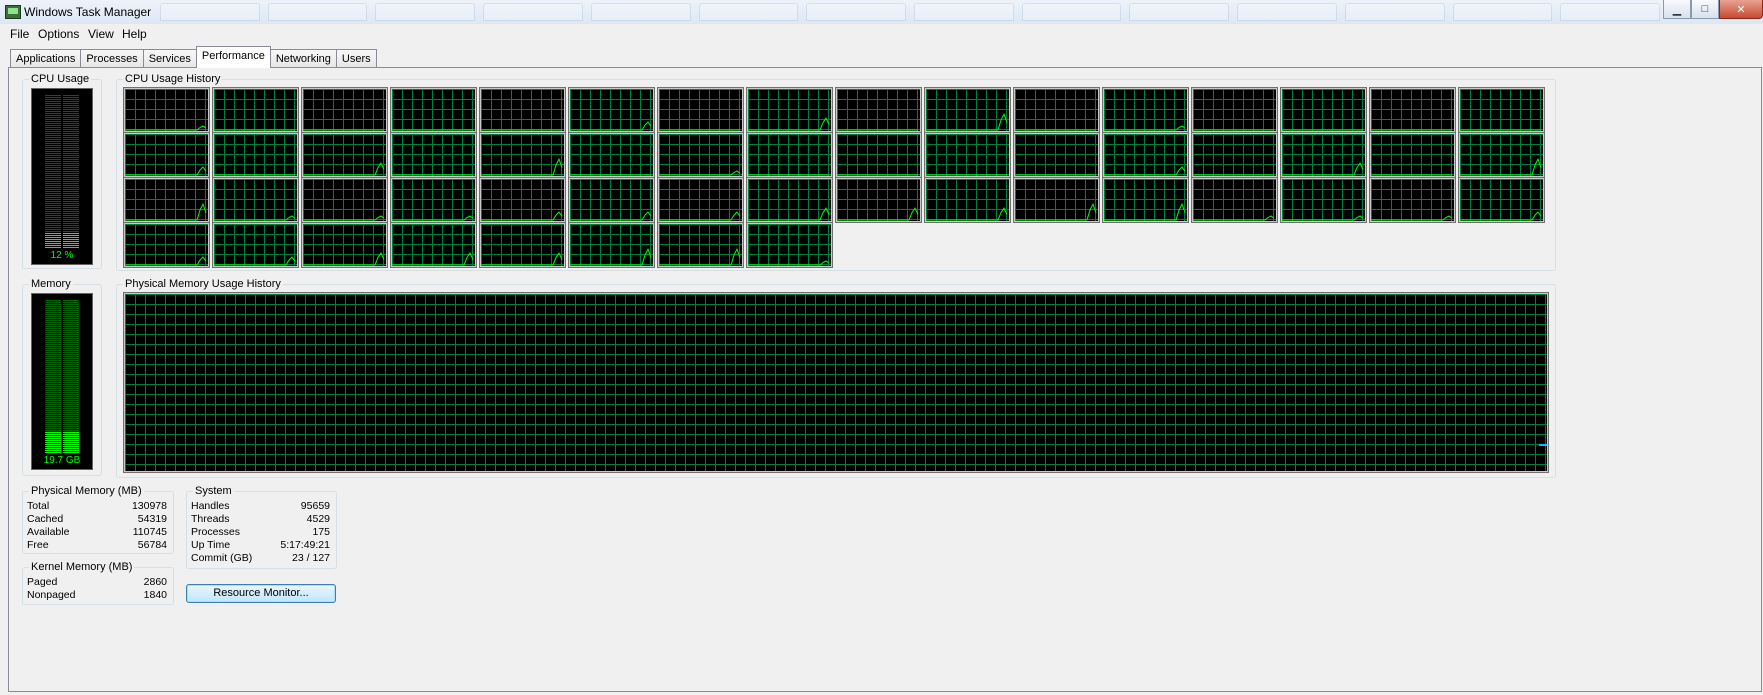  Describe the element at coordinates (203, 284) in the screenshot. I see `memory-history-label: Physical Memory Usage History` at that location.